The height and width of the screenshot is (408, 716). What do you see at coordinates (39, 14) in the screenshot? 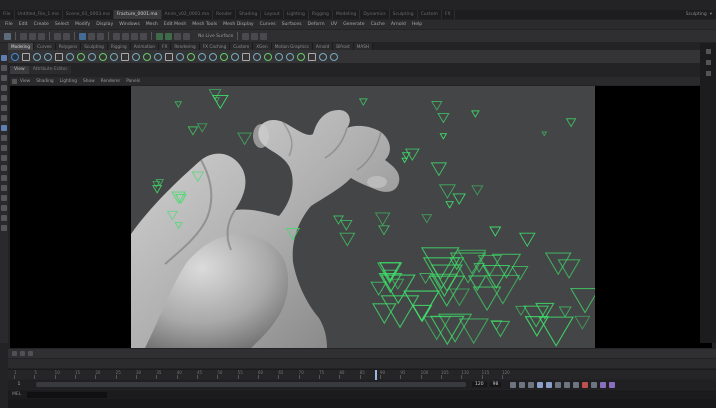
I see `tab-scene: Untitled_File_1.ma` at bounding box center [39, 14].